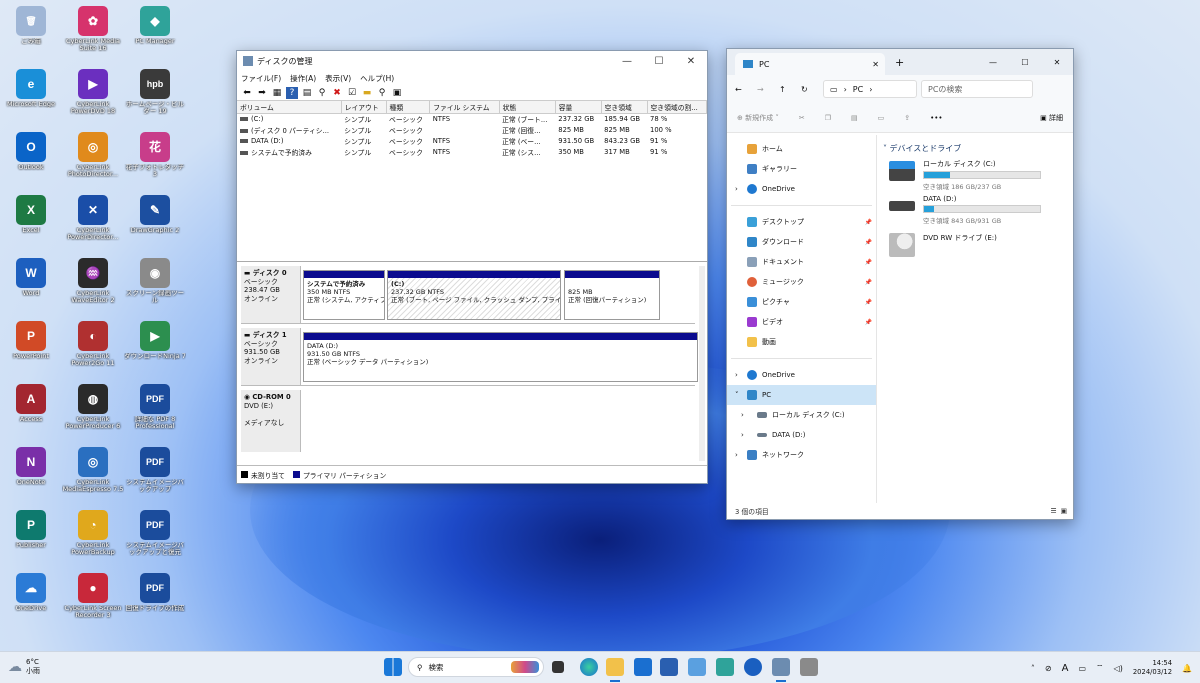 The image size is (1200, 683). Describe the element at coordinates (746, 89) in the screenshot. I see `back-icon: ←` at that location.